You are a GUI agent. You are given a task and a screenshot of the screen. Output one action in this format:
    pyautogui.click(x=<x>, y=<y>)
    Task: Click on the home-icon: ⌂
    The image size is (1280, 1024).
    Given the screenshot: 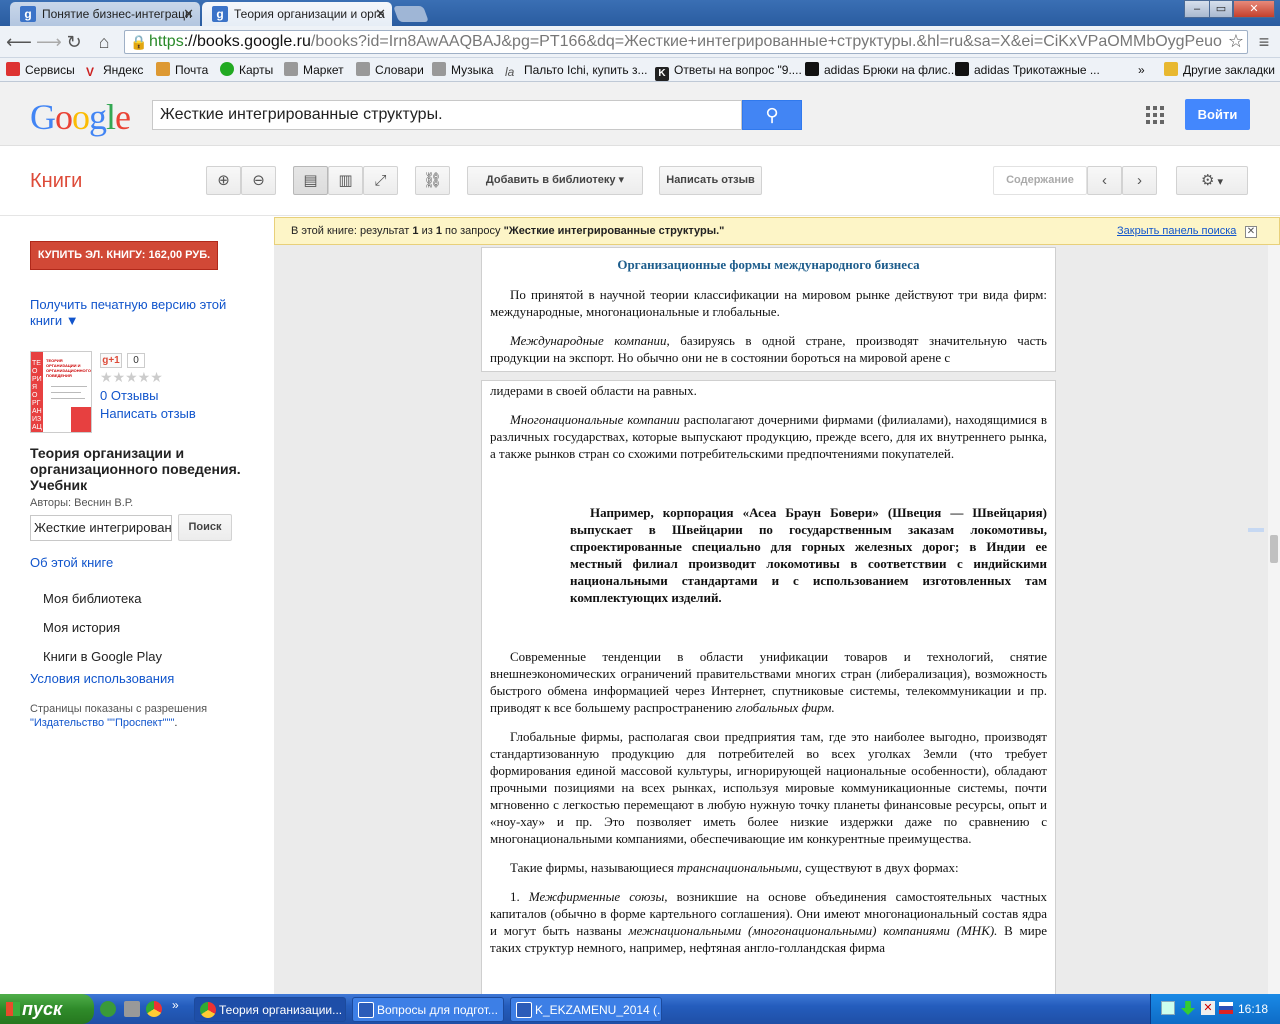 What is the action you would take?
    pyautogui.click(x=104, y=42)
    